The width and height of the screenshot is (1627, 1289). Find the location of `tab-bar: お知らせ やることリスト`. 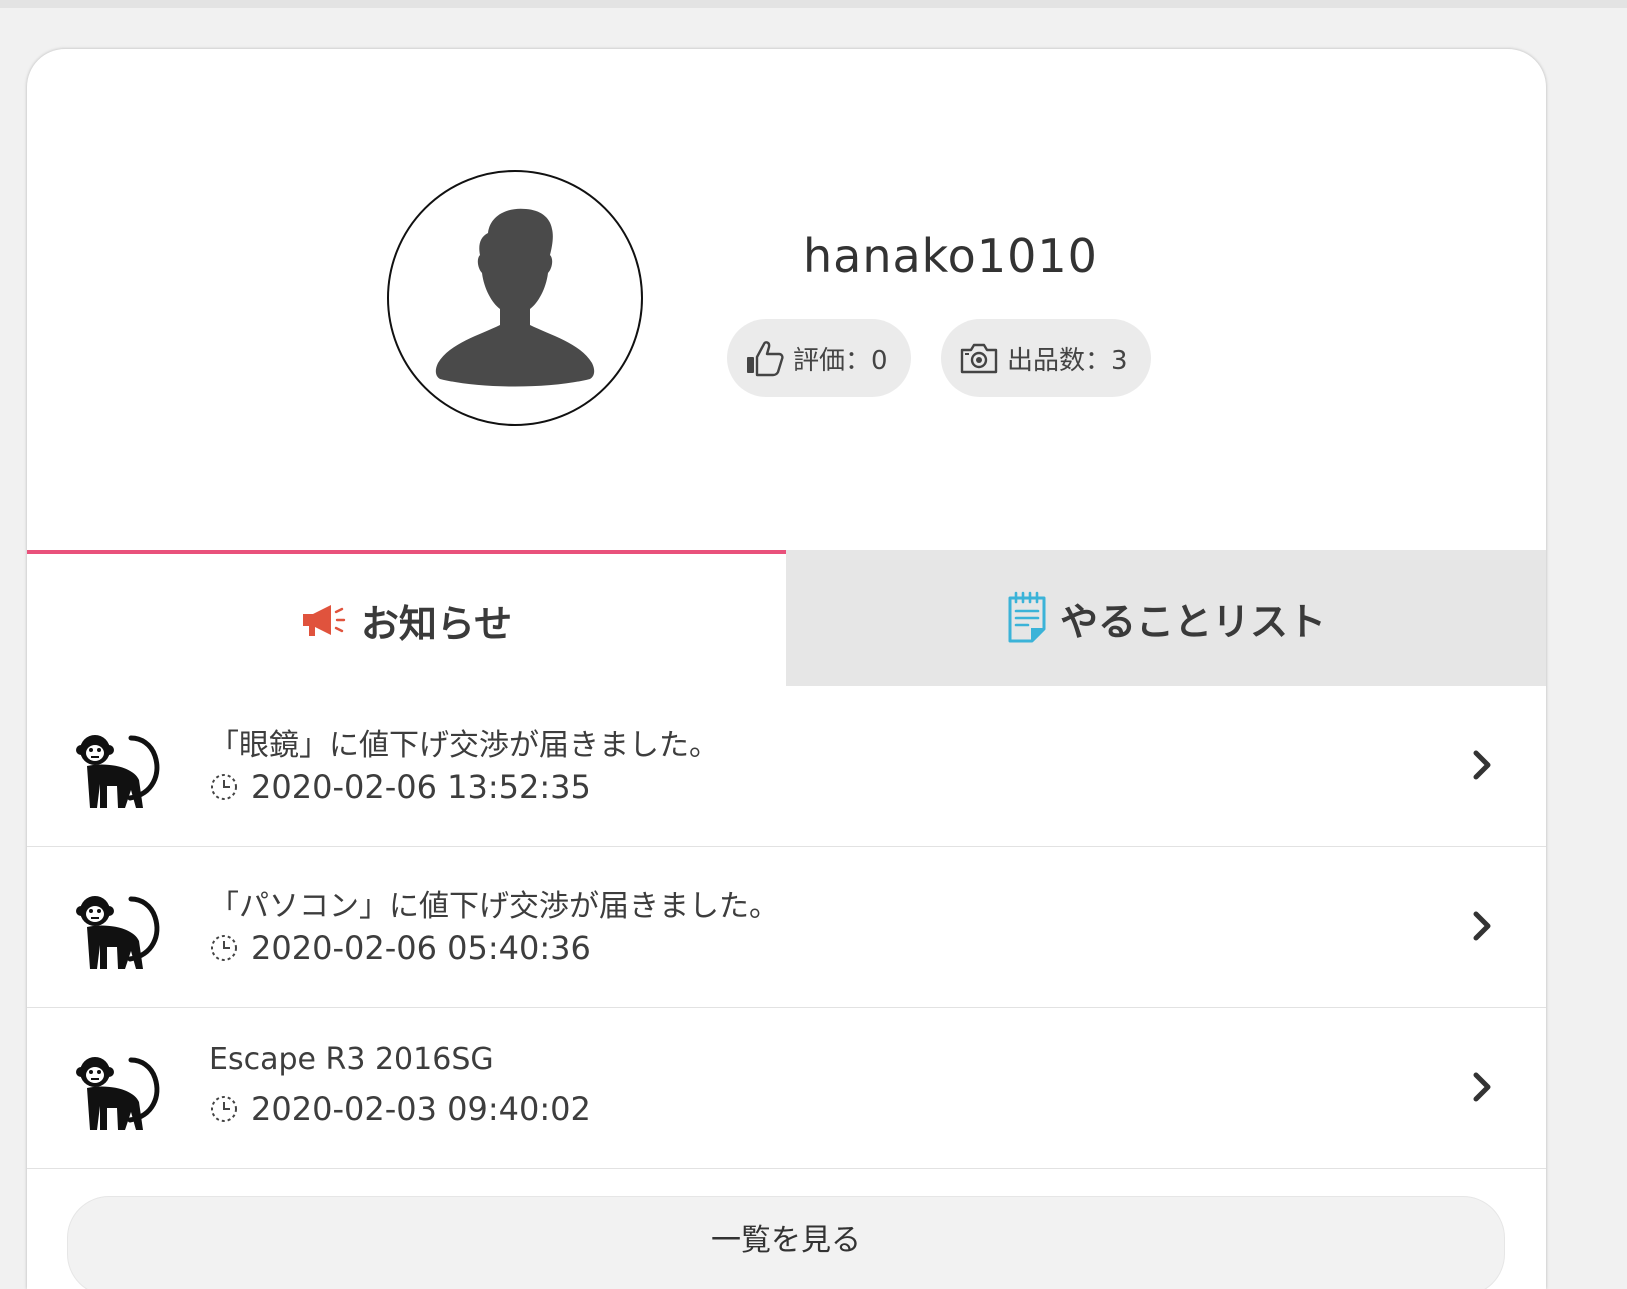

tab-bar: お知らせ やることリスト is located at coordinates (786, 618).